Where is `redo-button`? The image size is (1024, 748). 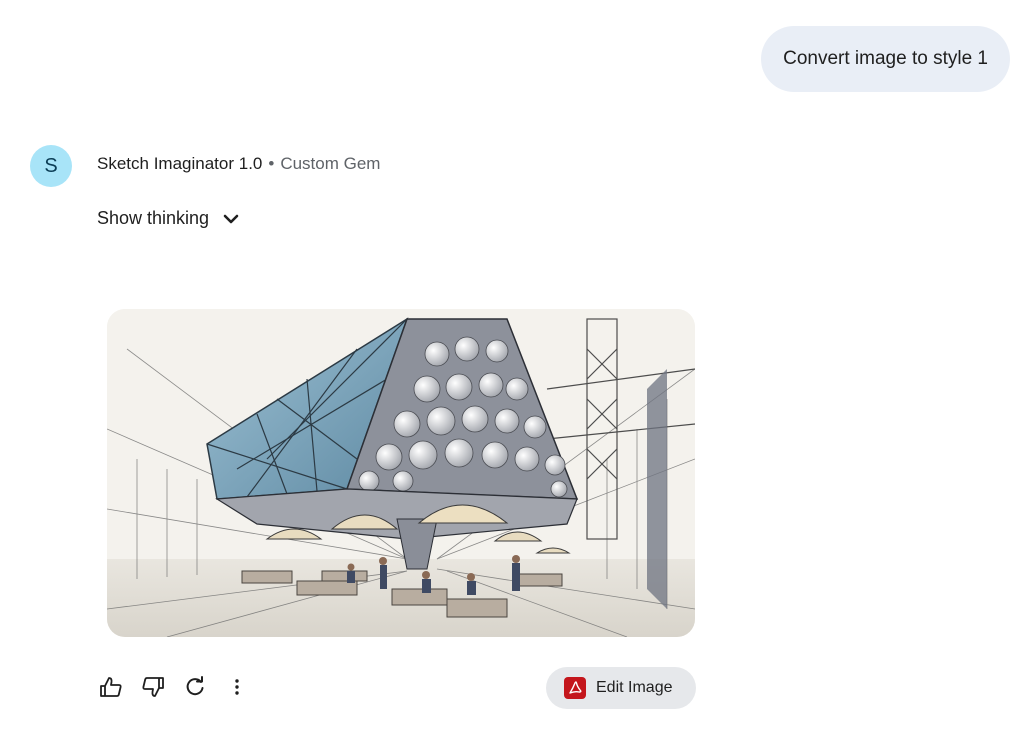
redo-button is located at coordinates (195, 687).